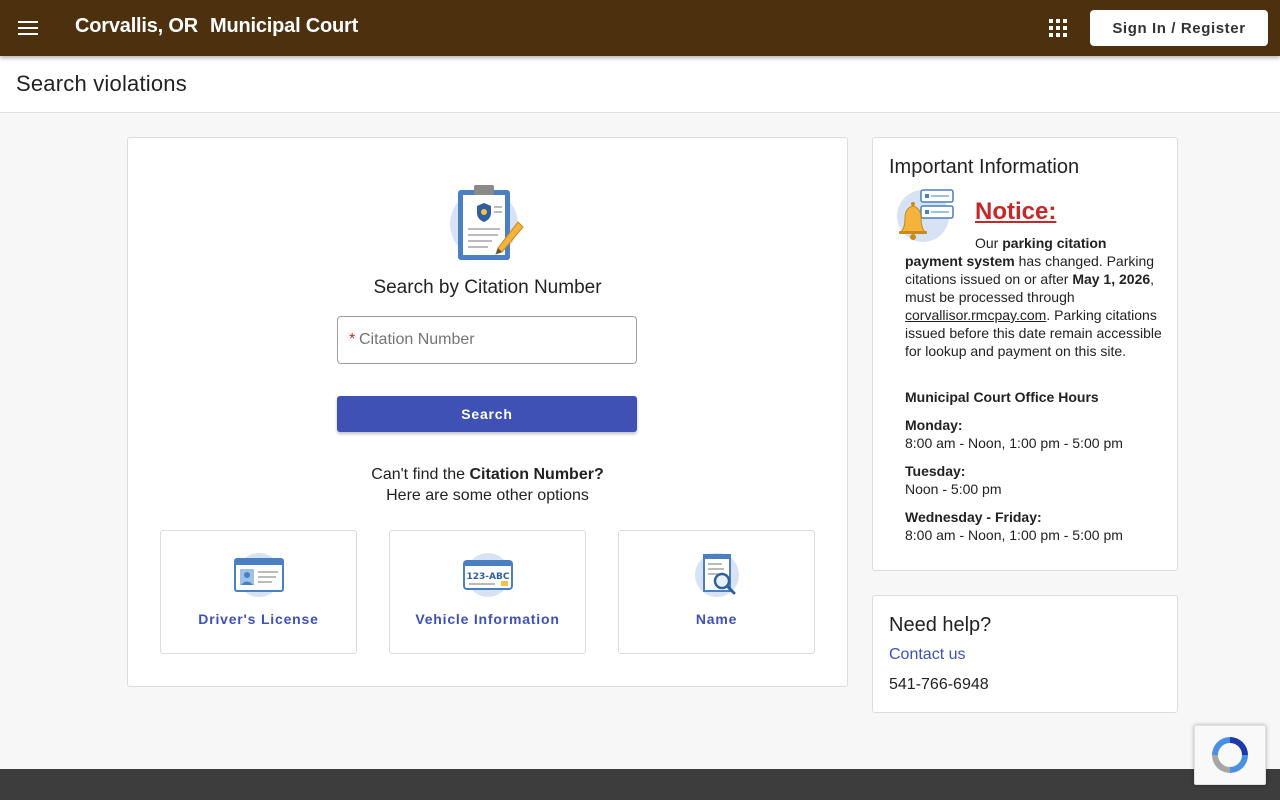 The width and height of the screenshot is (1280, 800). Describe the element at coordinates (352, 339) in the screenshot. I see `required-marker: *` at that location.